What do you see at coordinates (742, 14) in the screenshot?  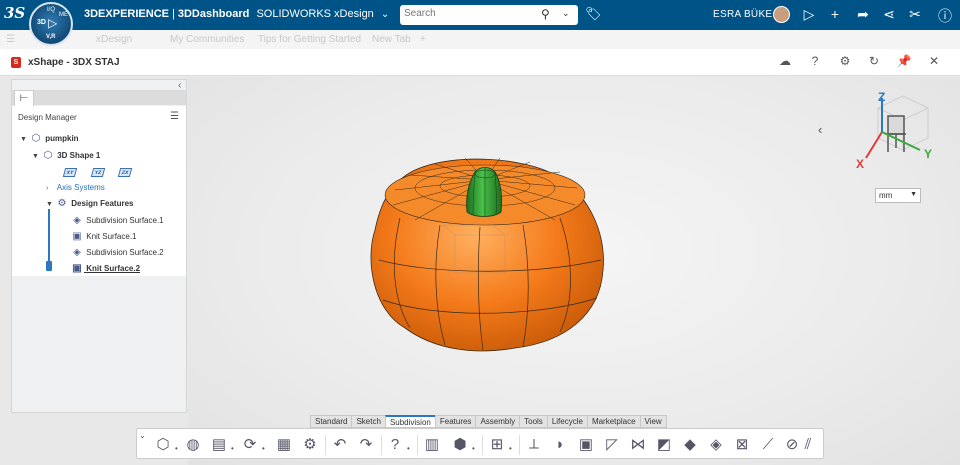 I see `user-name: ESRA BÜKE` at bounding box center [742, 14].